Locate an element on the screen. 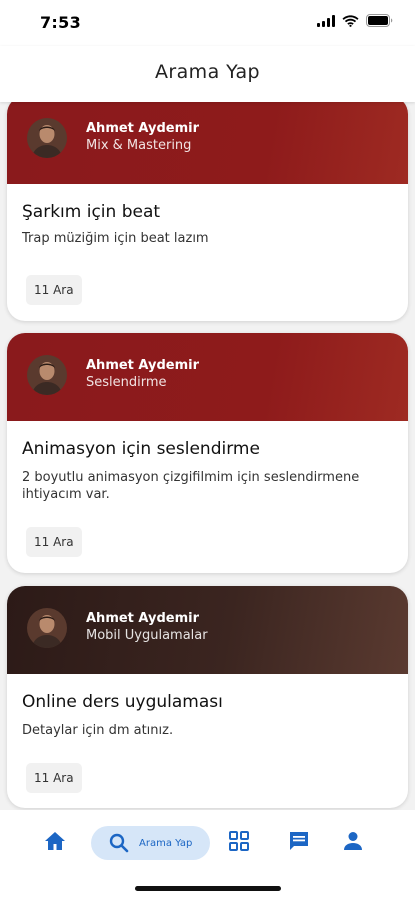 Image resolution: width=415 pixels, height=900 pixels. nav-search: Arama Yap is located at coordinates (150, 843).